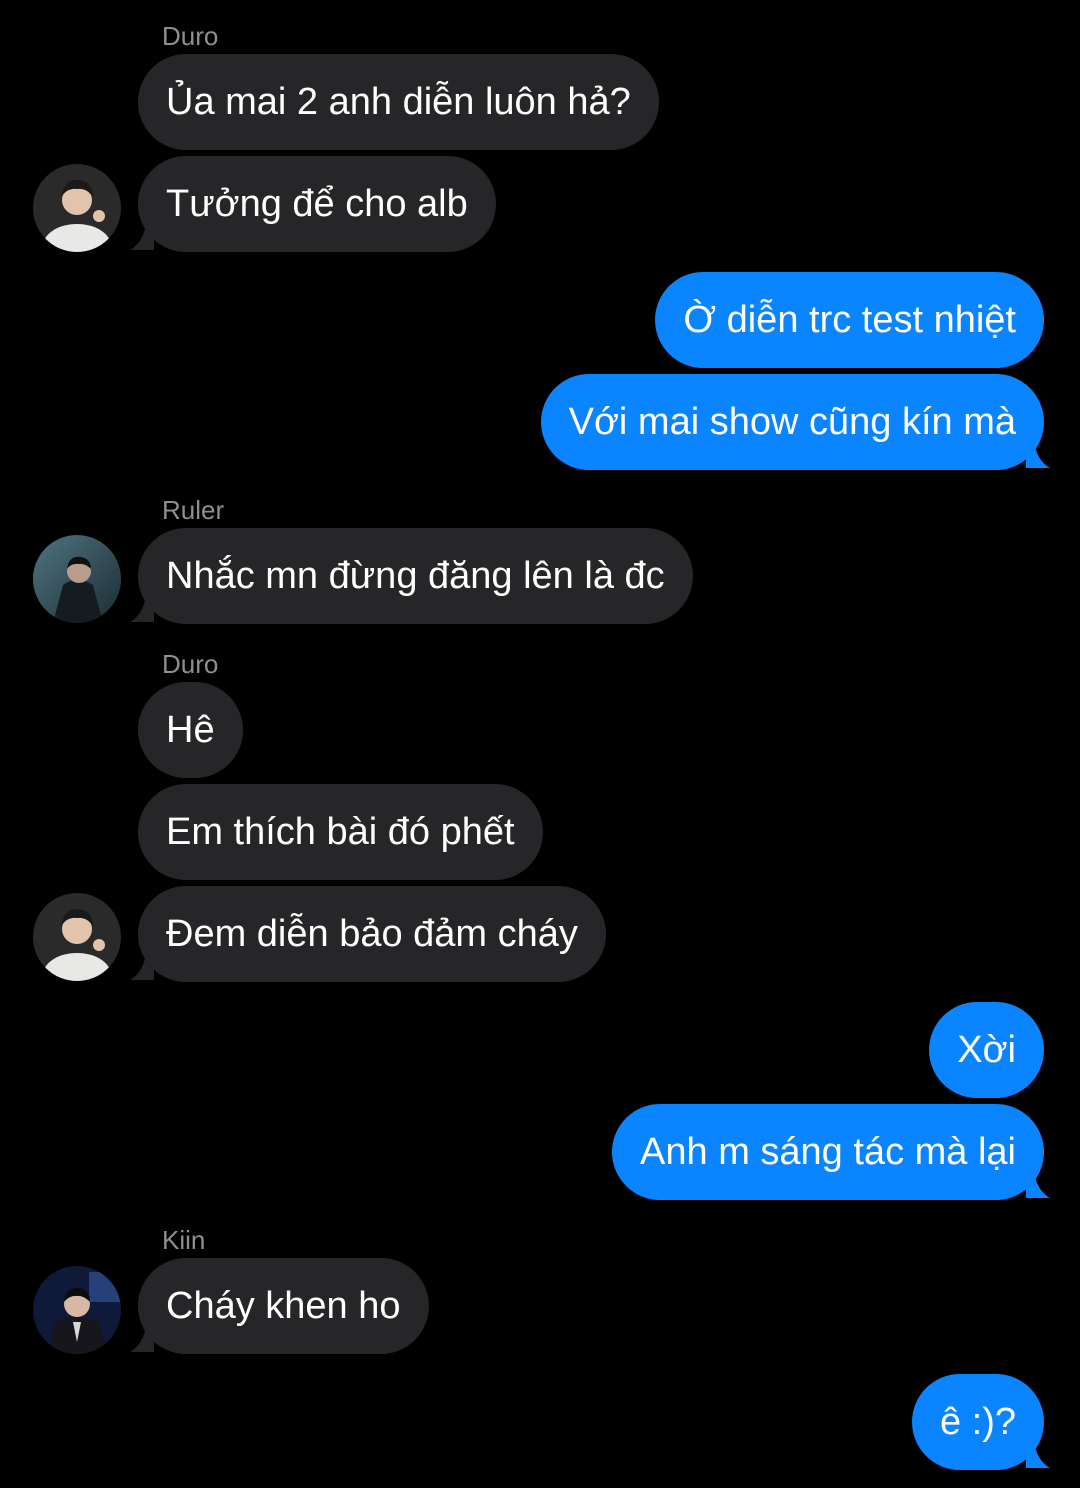  Describe the element at coordinates (372, 934) in the screenshot. I see `incoming-message-bubble: Đem diễn bảo đảm cháy` at that location.